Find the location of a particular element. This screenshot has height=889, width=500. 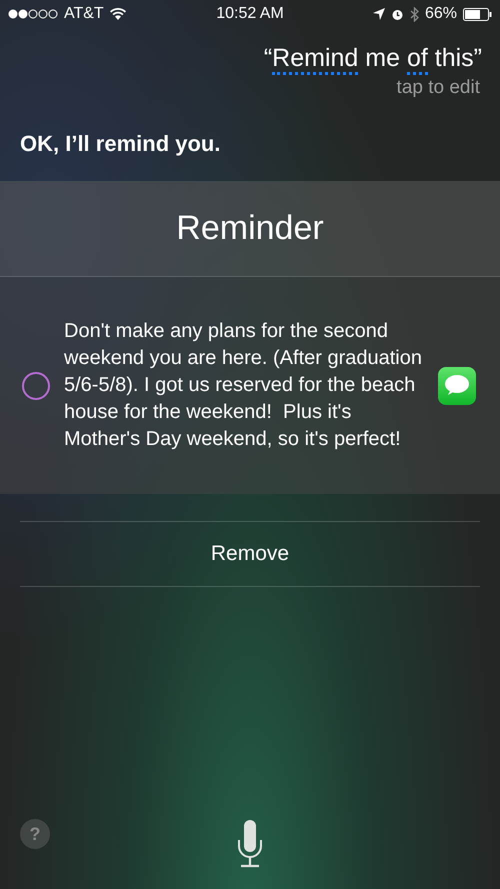

battery-percent: 66% is located at coordinates (441, 14).